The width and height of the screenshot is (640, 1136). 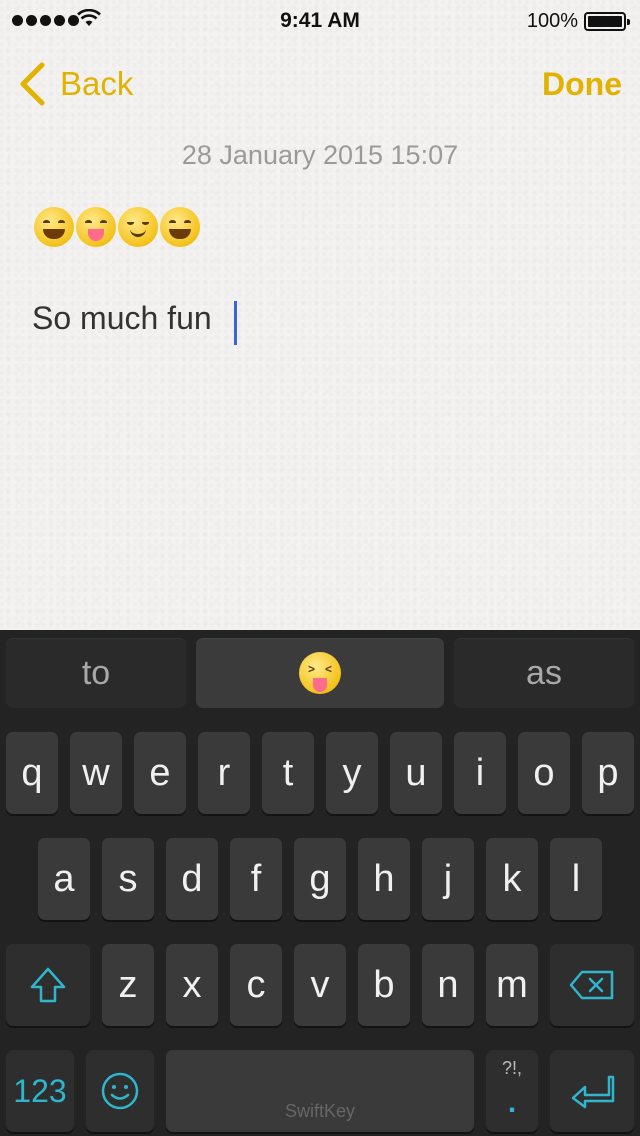 What do you see at coordinates (320, 985) in the screenshot?
I see `key-v: v` at bounding box center [320, 985].